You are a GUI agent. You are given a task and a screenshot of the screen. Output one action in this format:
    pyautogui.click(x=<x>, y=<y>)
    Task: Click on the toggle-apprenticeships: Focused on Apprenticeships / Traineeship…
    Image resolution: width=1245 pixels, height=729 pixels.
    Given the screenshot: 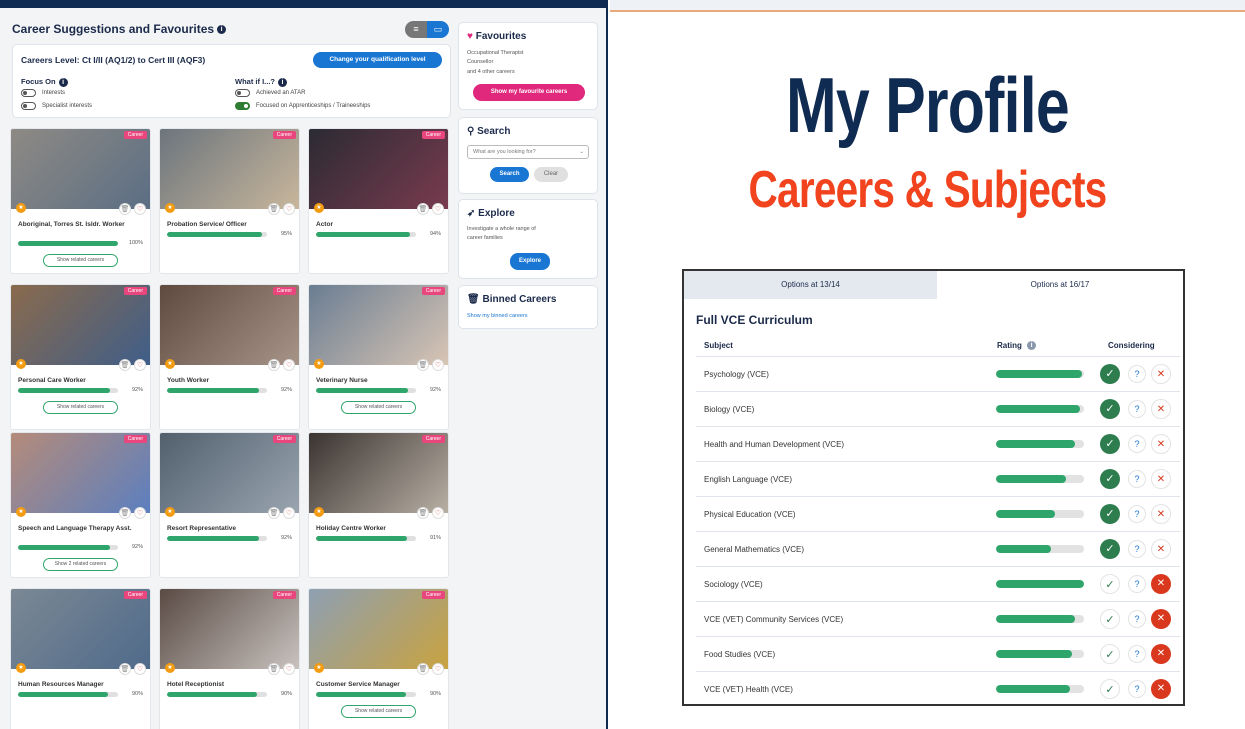 What is the action you would take?
    pyautogui.click(x=302, y=106)
    